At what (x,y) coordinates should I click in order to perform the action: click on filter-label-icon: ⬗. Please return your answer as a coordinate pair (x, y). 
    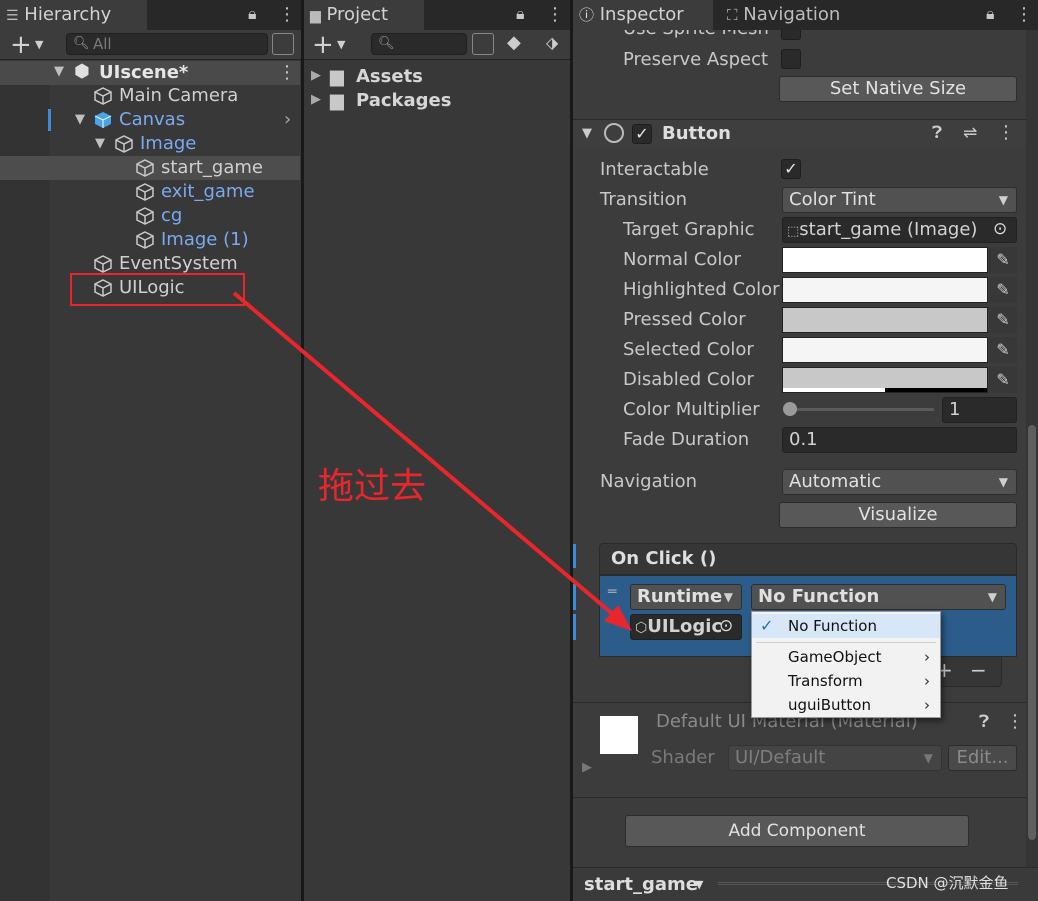
    Looking at the image, I should click on (552, 42).